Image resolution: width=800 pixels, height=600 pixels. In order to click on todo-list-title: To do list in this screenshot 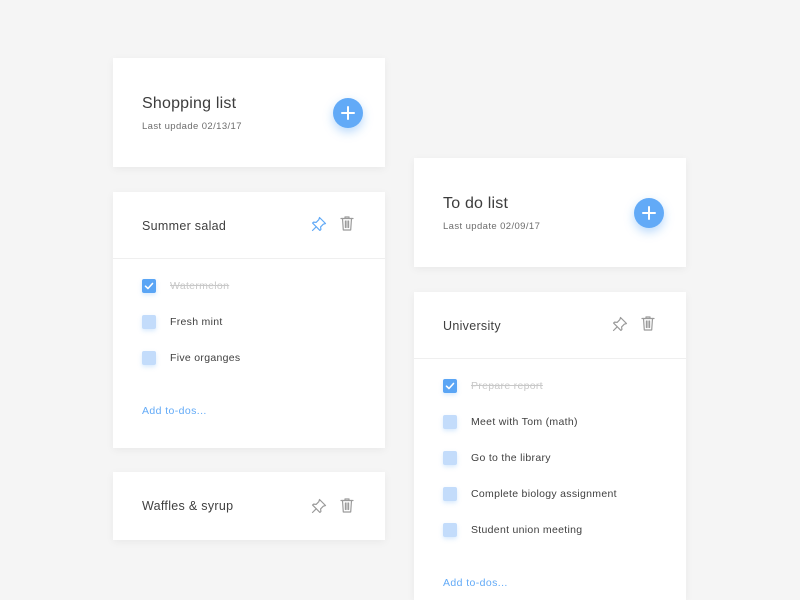, I will do `click(476, 203)`.